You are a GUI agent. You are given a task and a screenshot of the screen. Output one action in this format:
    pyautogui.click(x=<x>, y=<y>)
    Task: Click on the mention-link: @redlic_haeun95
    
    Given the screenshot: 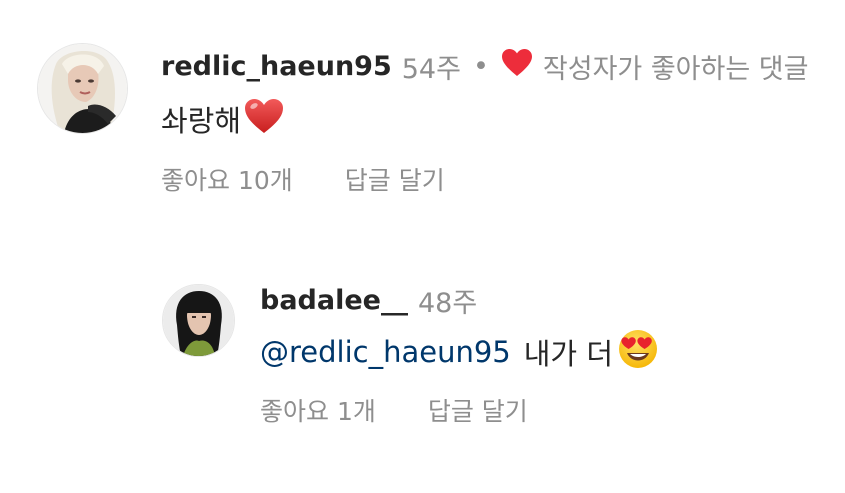 What is the action you would take?
    pyautogui.click(x=385, y=352)
    